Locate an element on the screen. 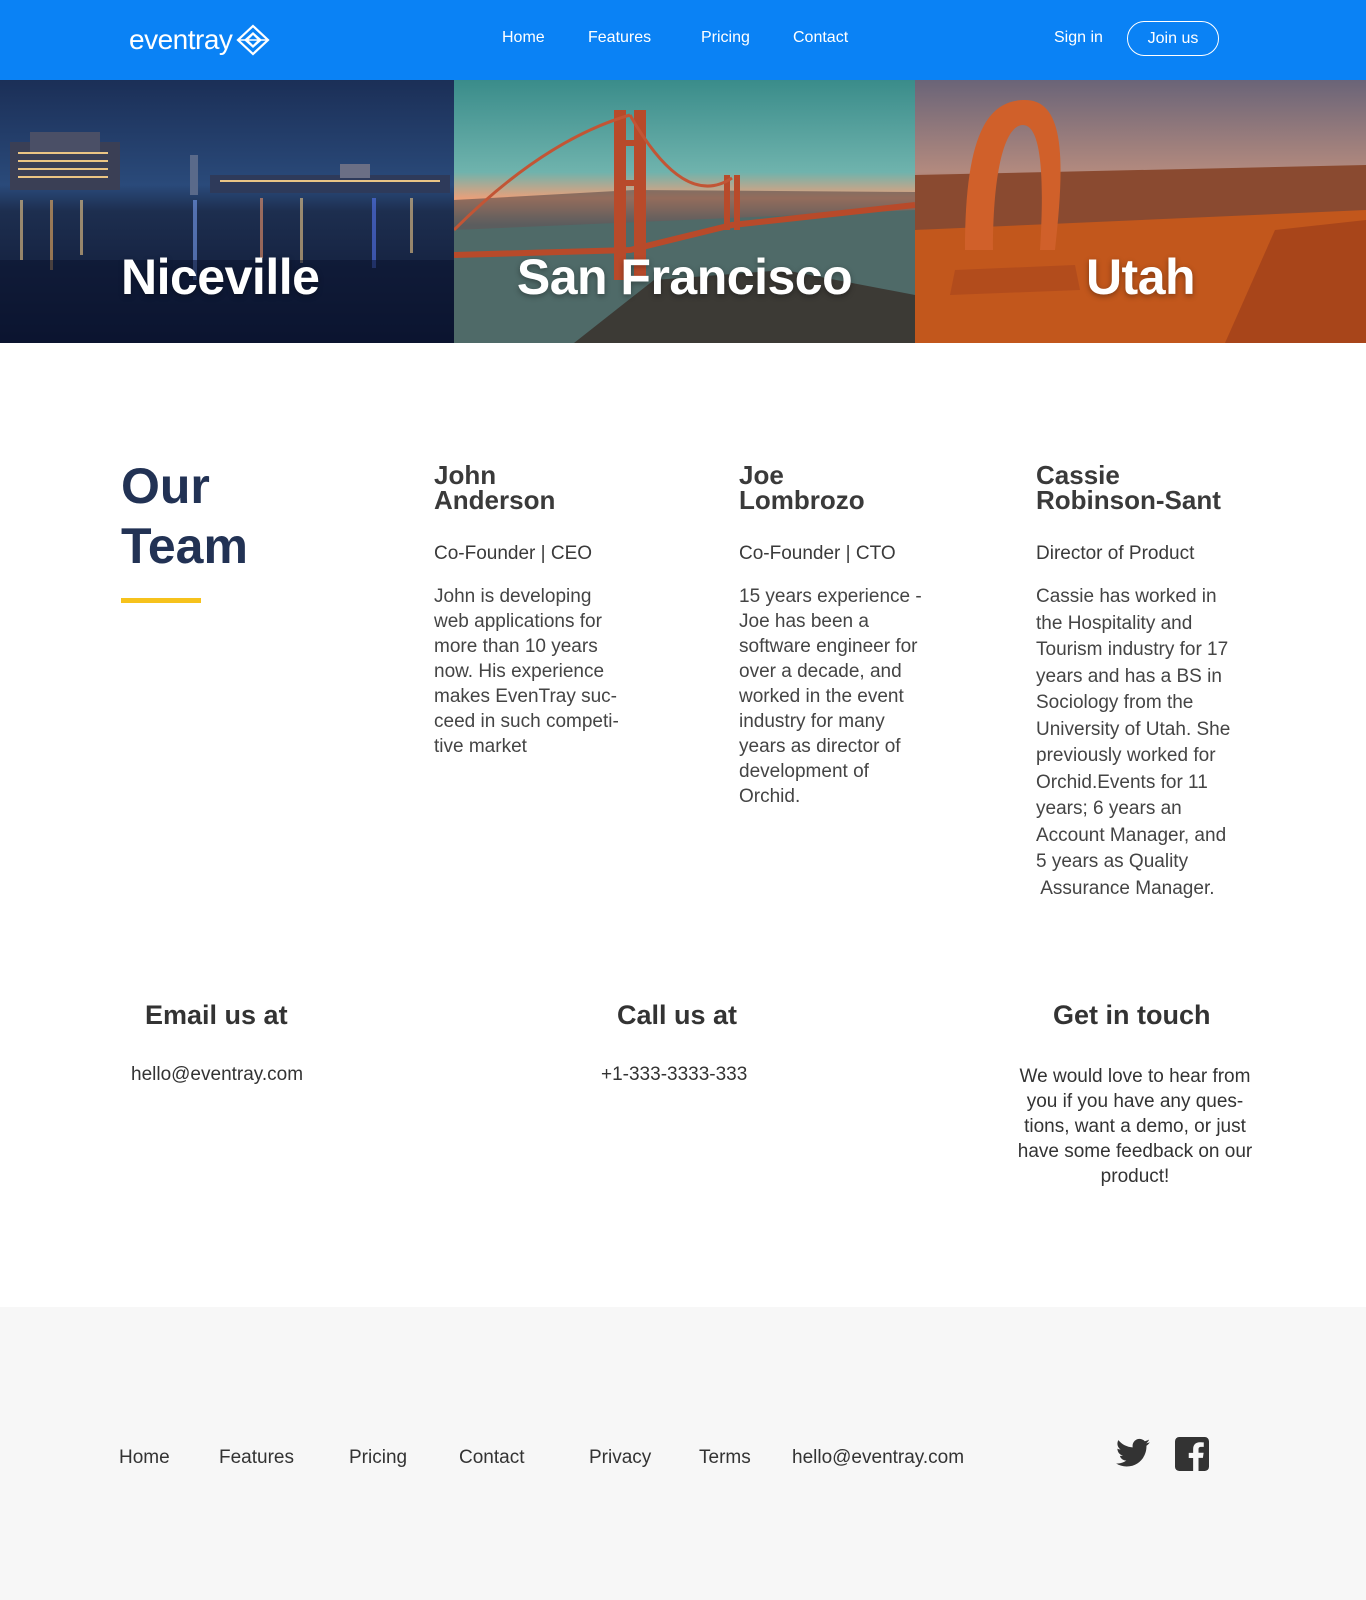  logo-wordmark: eventray is located at coordinates (181, 39).